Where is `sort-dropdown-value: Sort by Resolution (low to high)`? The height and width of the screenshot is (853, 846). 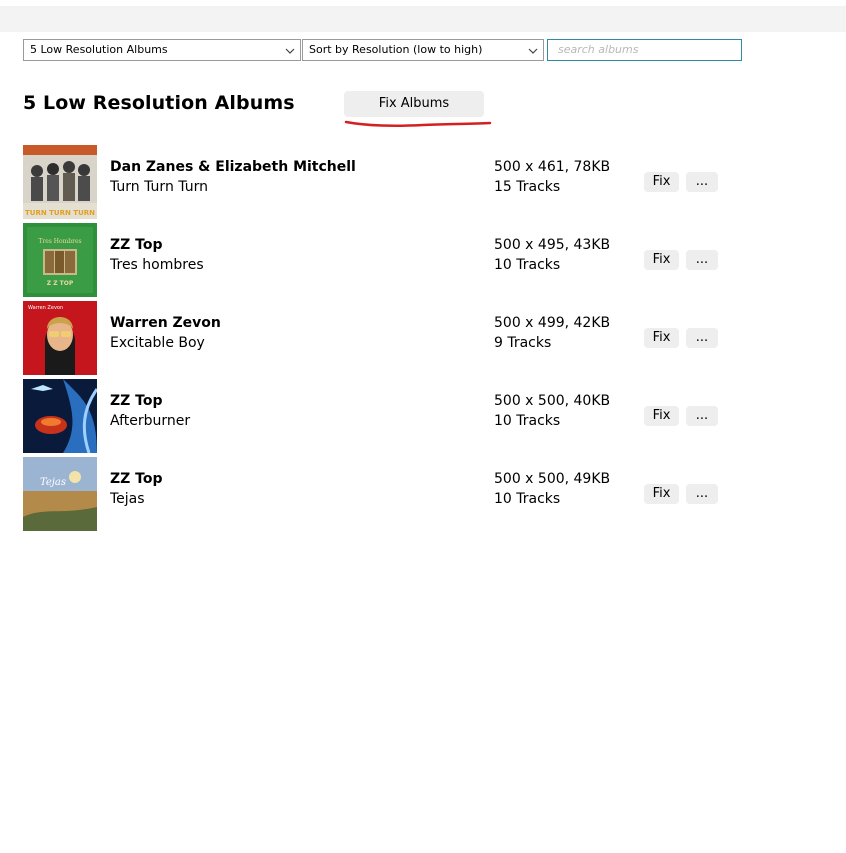 sort-dropdown-value: Sort by Resolution (low to high) is located at coordinates (396, 49).